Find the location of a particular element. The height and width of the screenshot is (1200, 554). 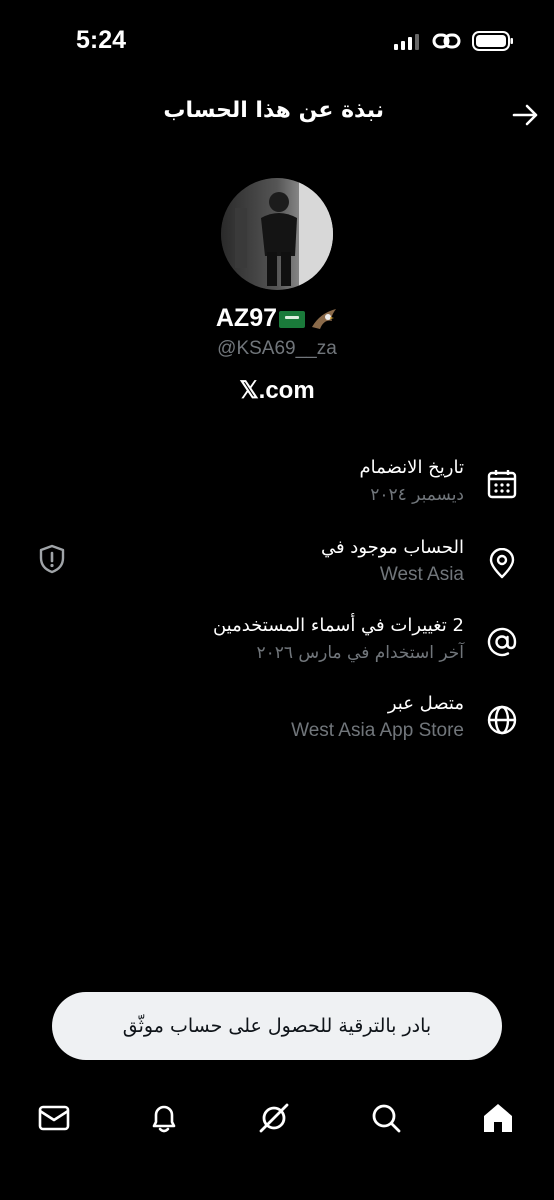

search-icon is located at coordinates (386, 1118).